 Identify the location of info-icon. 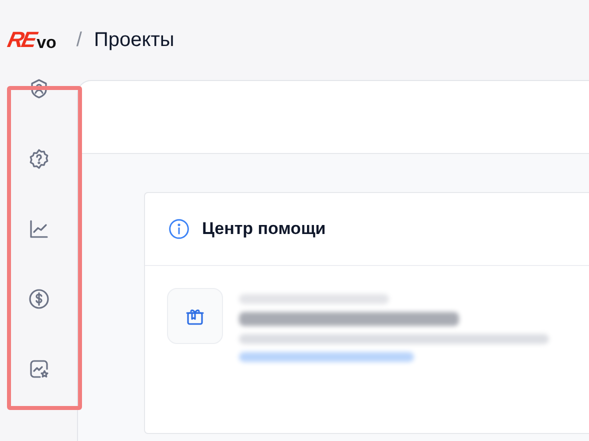
(179, 229).